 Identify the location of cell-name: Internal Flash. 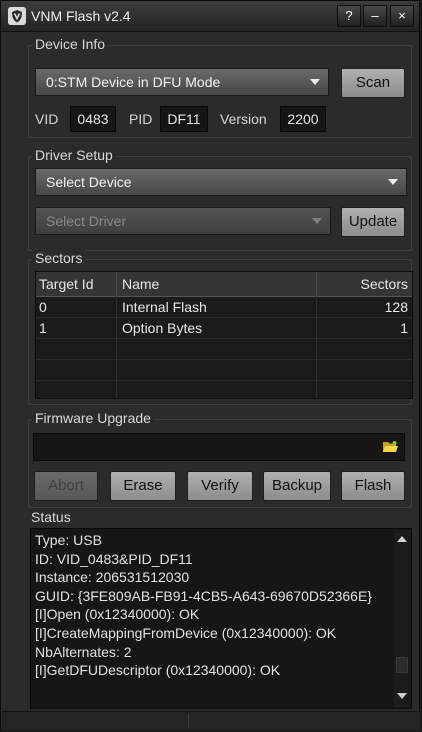
(164, 307).